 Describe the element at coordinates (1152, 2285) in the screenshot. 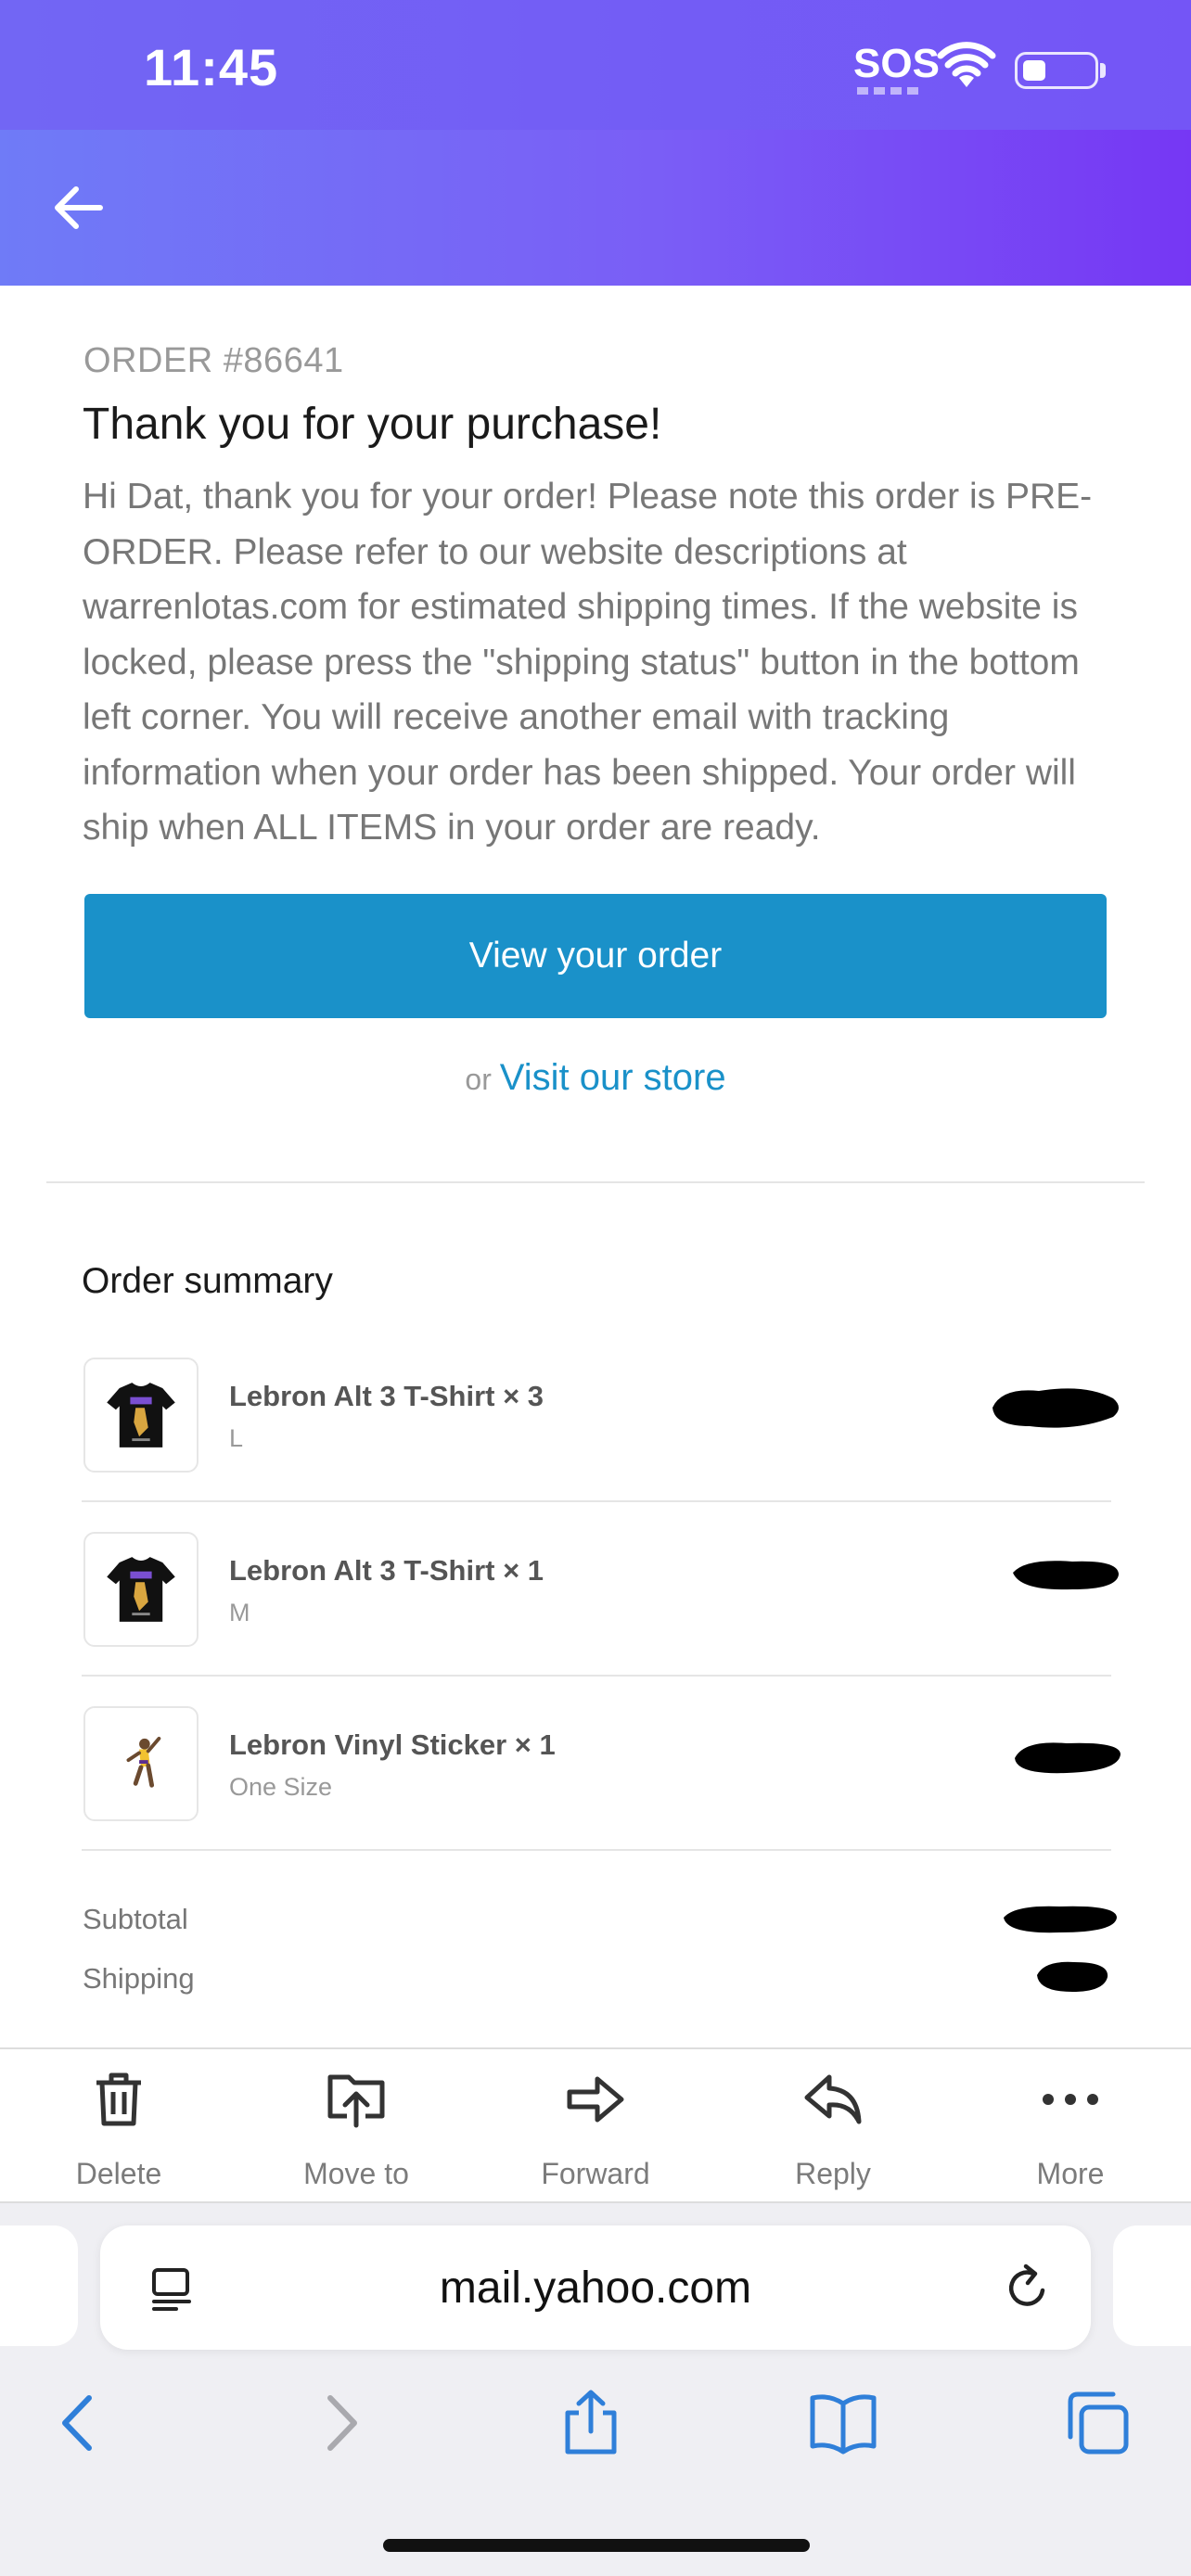

I see `next-tab-preview` at that location.